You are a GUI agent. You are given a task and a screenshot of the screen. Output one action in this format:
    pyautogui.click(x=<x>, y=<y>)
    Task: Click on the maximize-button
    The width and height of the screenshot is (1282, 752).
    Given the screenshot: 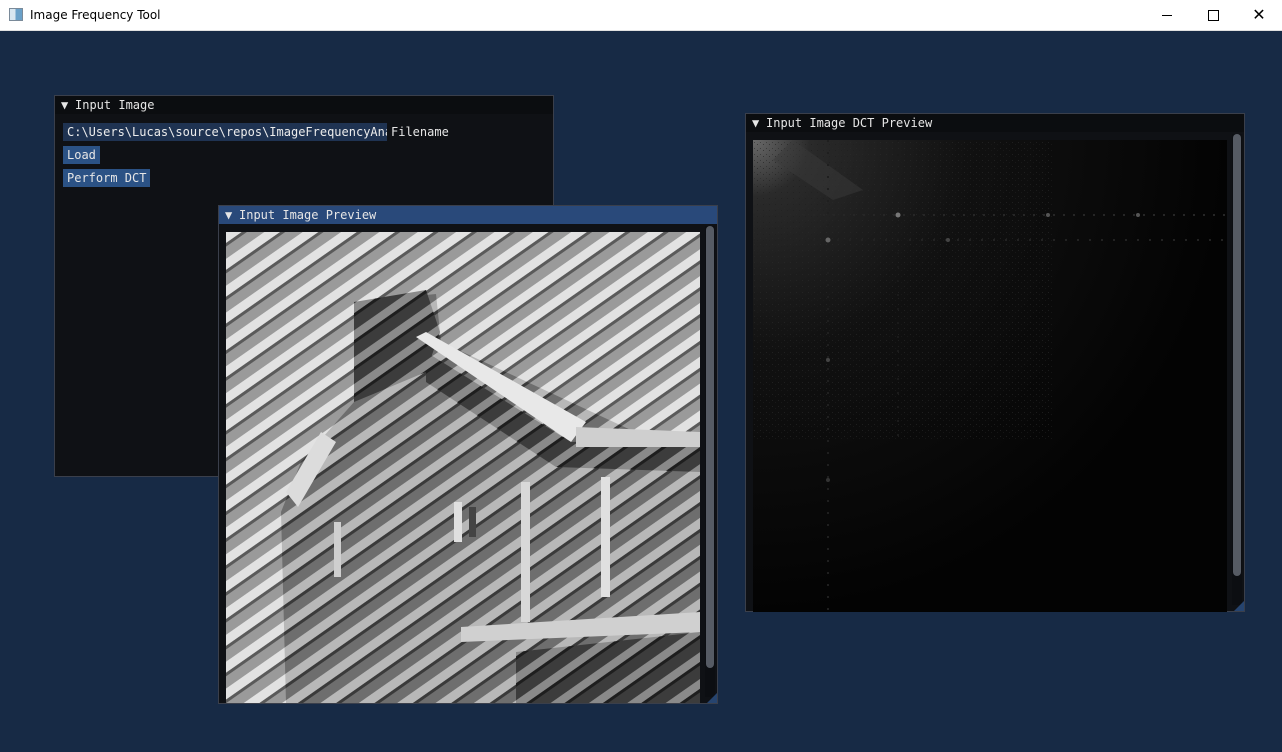 What is the action you would take?
    pyautogui.click(x=1213, y=15)
    